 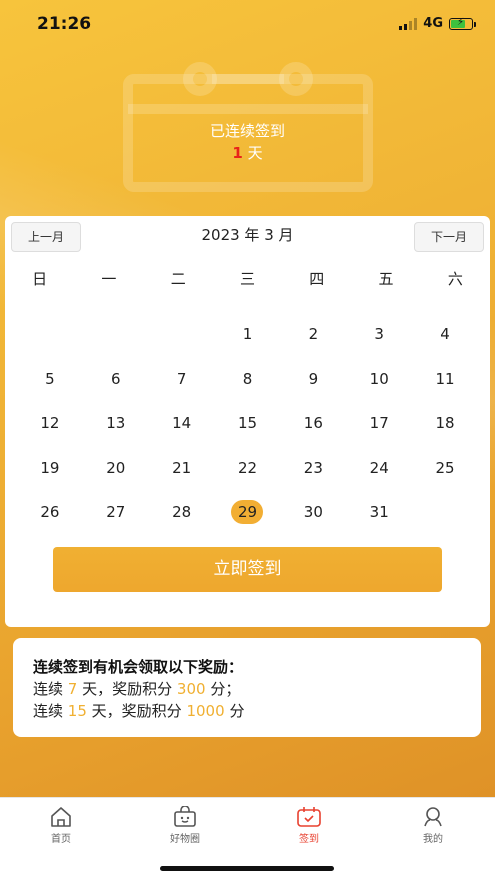 What do you see at coordinates (116, 512) in the screenshot?
I see `calendar-day: 27` at bounding box center [116, 512].